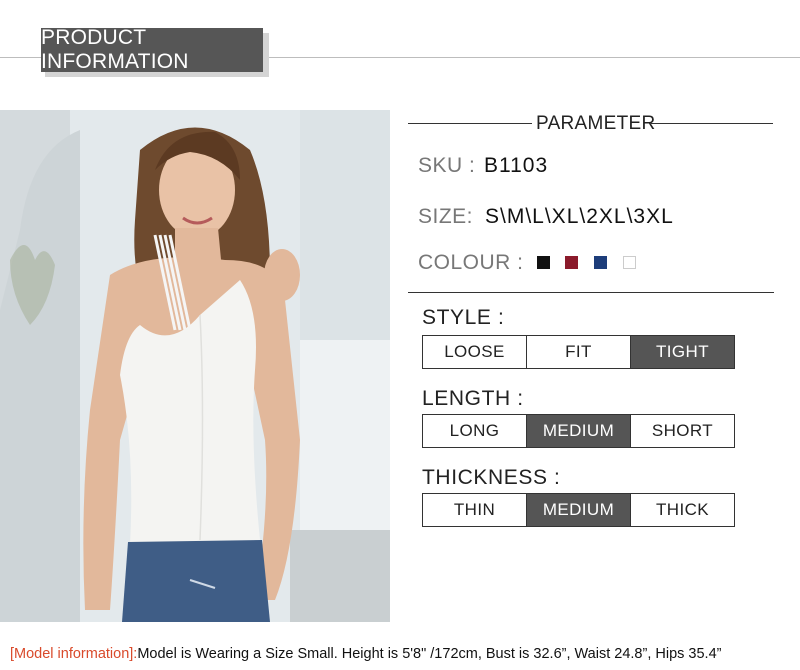 The image size is (800, 670). What do you see at coordinates (579, 216) in the screenshot?
I see `size-value: S\M\L\XL\2XL\3XL` at bounding box center [579, 216].